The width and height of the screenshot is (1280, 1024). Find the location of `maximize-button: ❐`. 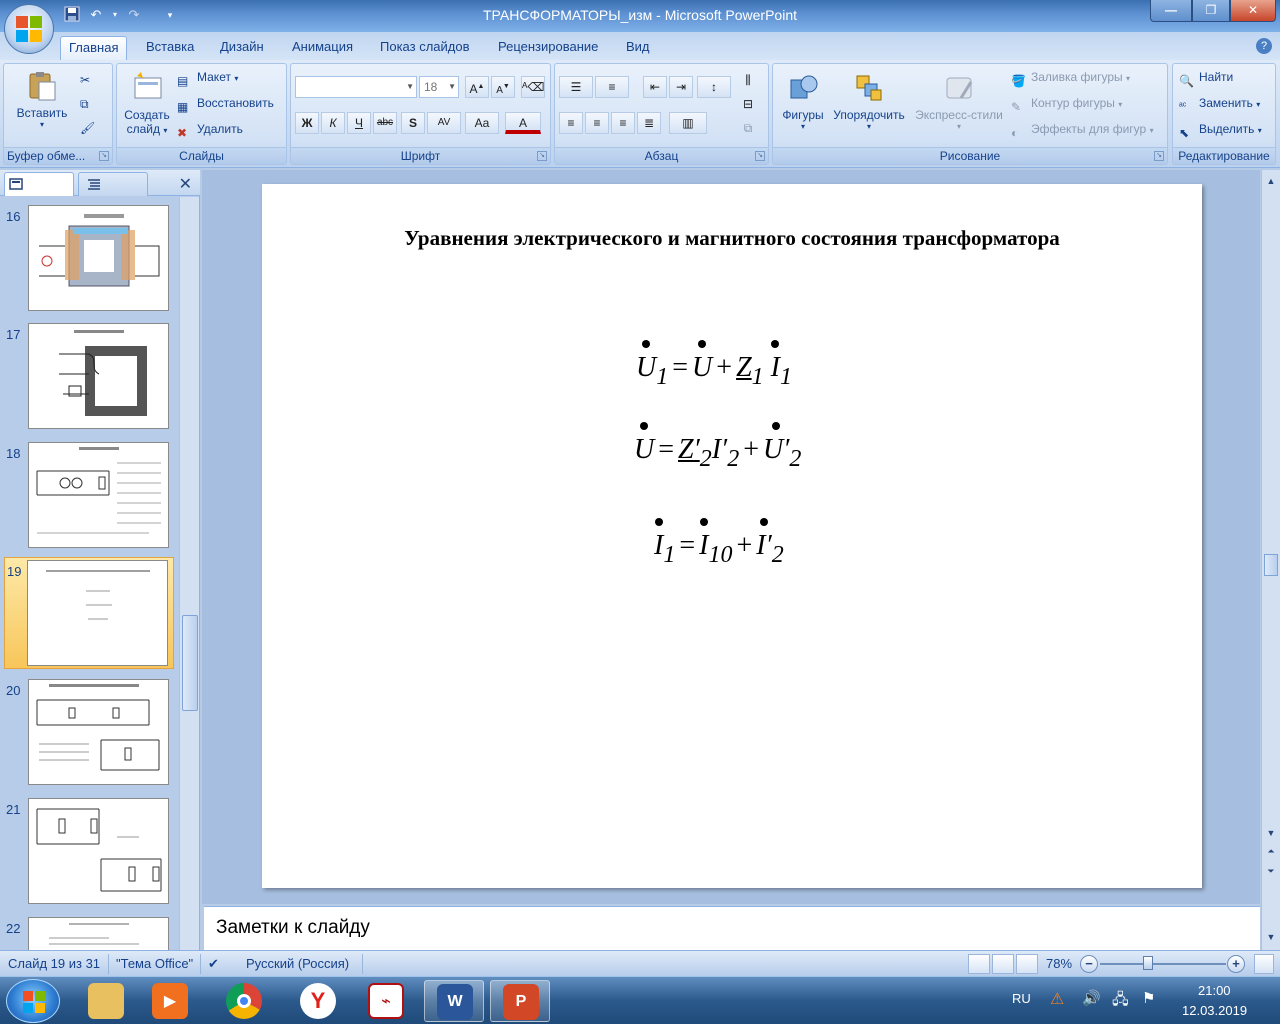

maximize-button: ❐ is located at coordinates (1211, 11).